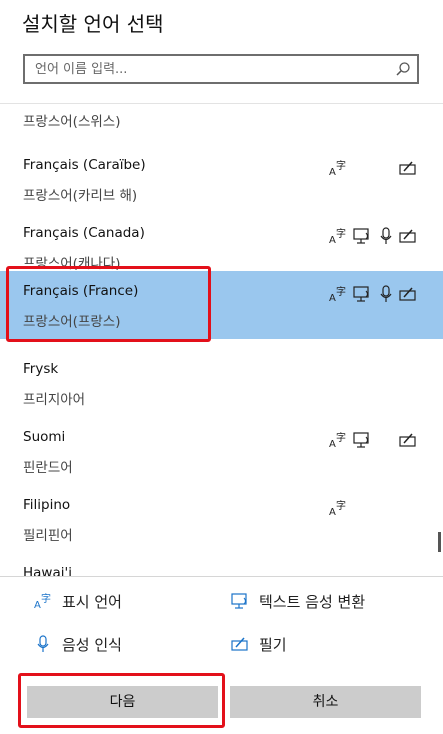  Describe the element at coordinates (221, 179) in the screenshot. I see `list-item: Français (Caraïbe) 프랑스어(카리브 해) A字` at that location.